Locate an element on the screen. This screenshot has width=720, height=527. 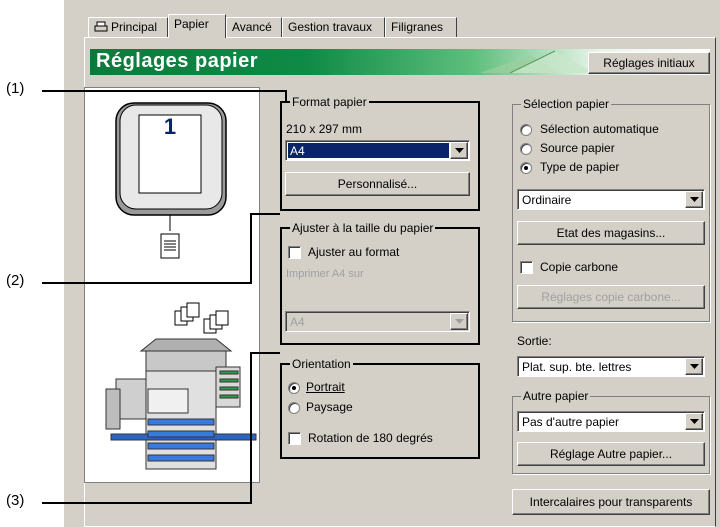
fit-to-page-legend: Ajuster à la taille du papier is located at coordinates (363, 228).